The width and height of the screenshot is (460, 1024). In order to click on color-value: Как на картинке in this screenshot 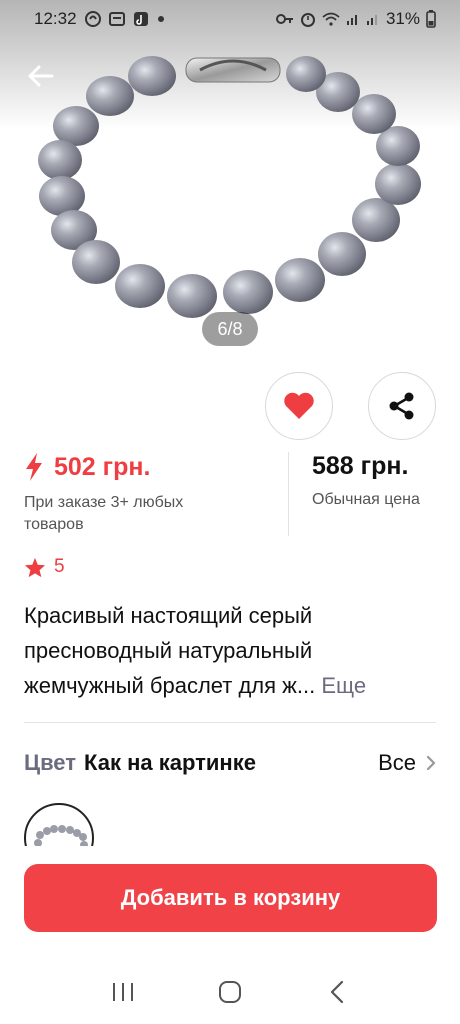, I will do `click(170, 762)`.